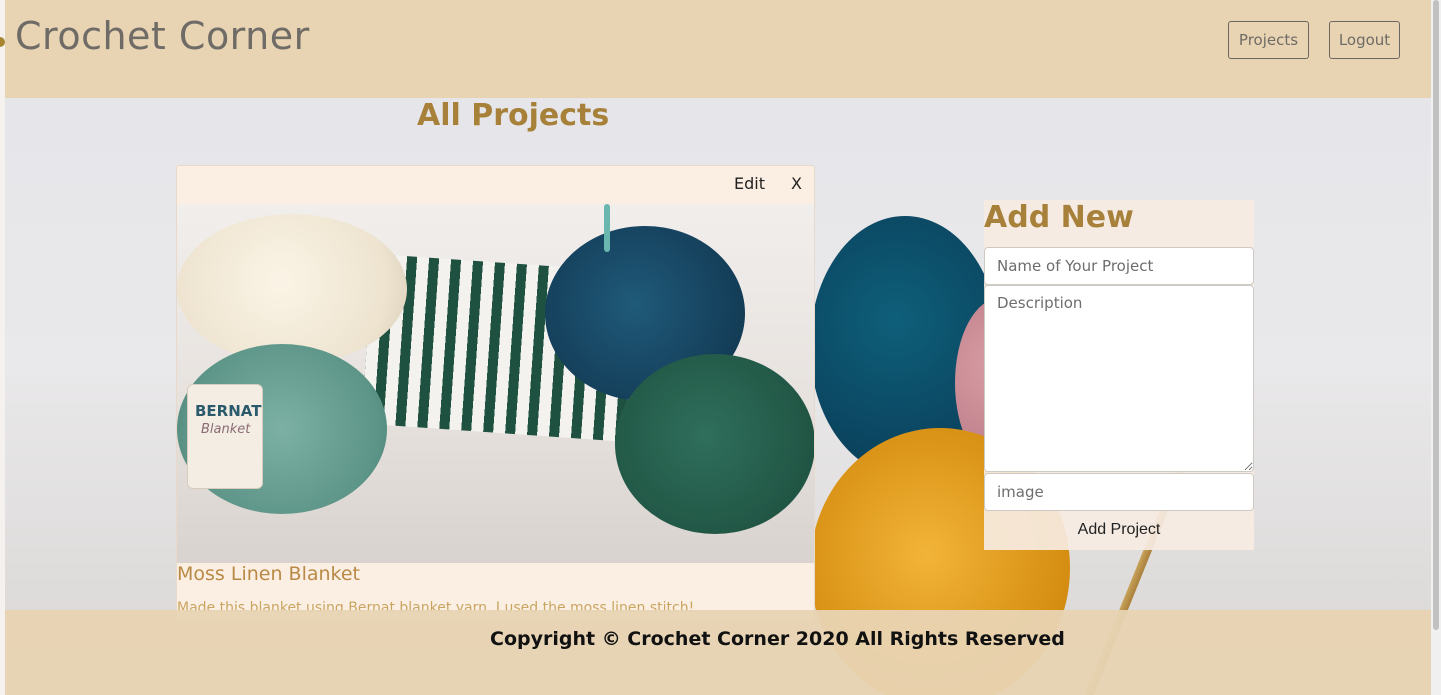 This screenshot has width=1441, height=695. What do you see at coordinates (1119, 492) in the screenshot?
I see `project-image-input` at bounding box center [1119, 492].